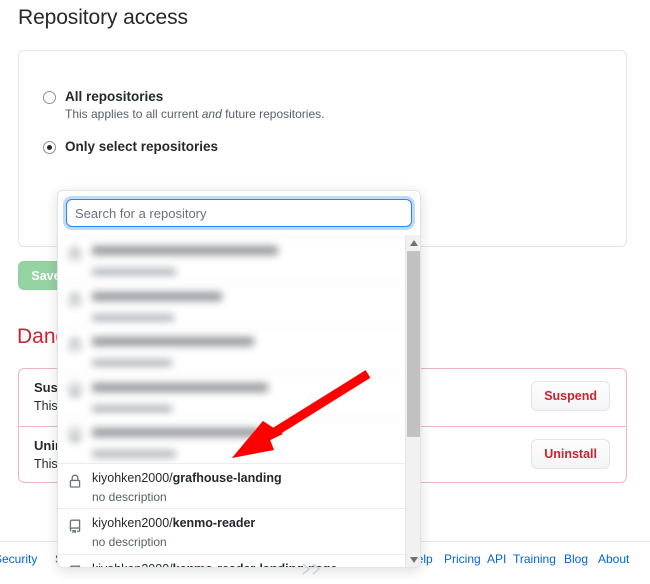  I want to click on uninstall-description: This, so click(46, 464).